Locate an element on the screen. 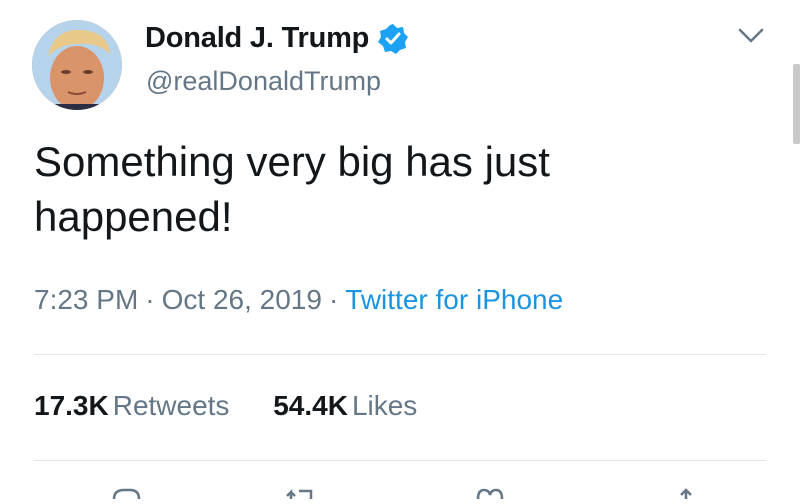 This screenshot has width=800, height=504. chevron-down-icon is located at coordinates (751, 36).